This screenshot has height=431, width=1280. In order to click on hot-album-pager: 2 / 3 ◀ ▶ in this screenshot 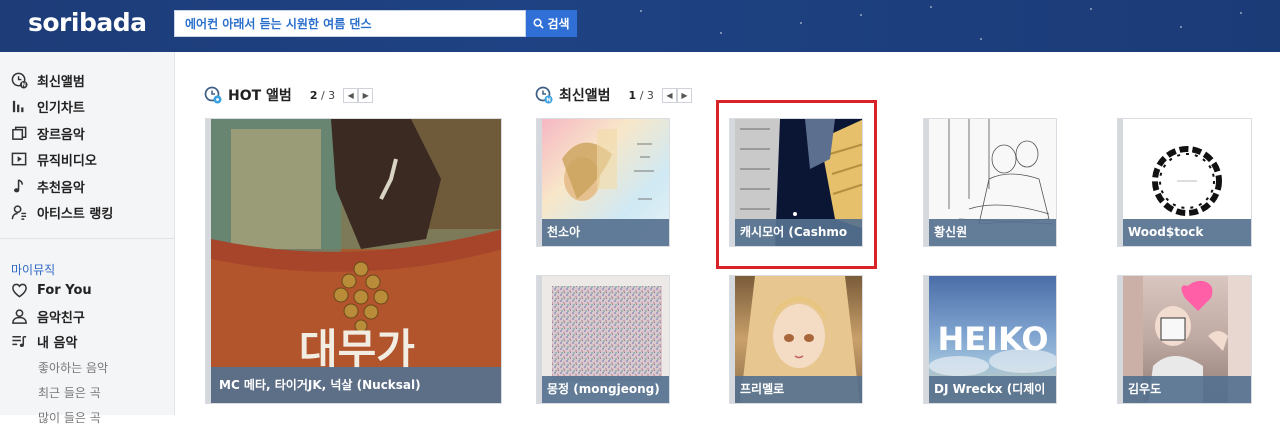, I will do `click(341, 95)`.